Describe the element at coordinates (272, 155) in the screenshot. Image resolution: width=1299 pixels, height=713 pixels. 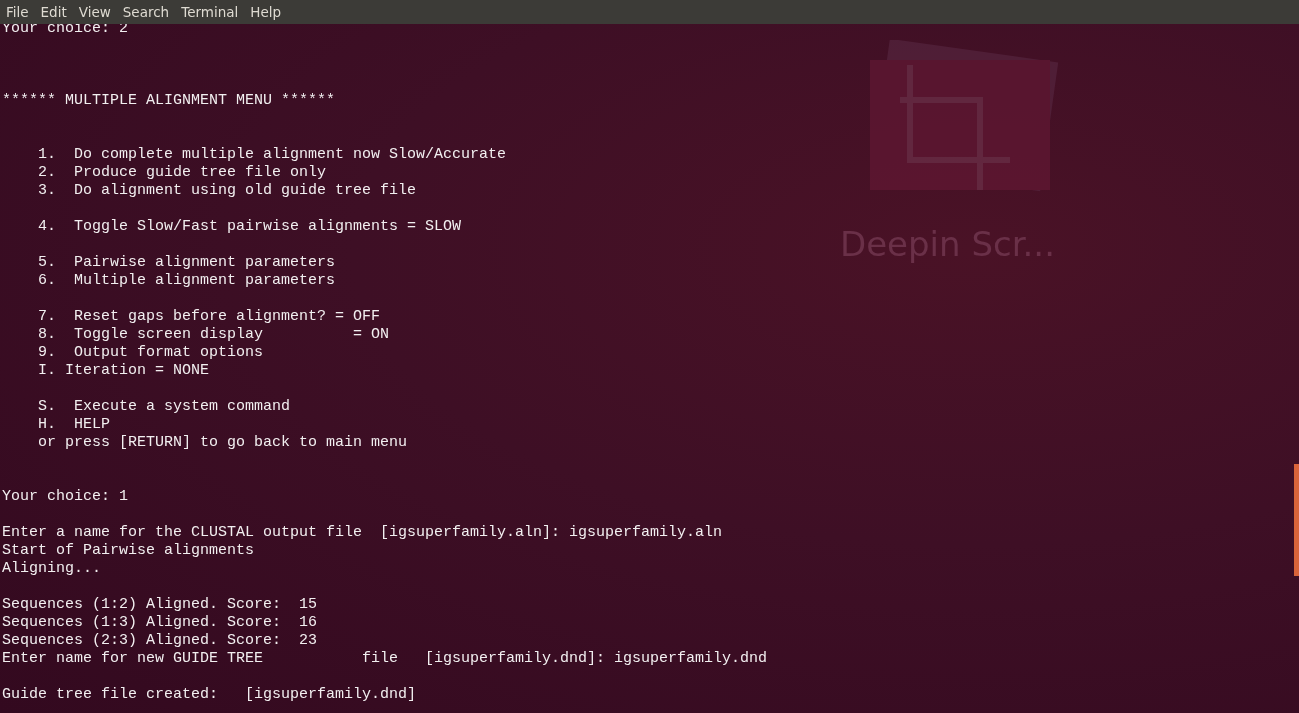
I see `terminal-line: 1. Do complete multiple alignment now Slow/Accurate` at that location.